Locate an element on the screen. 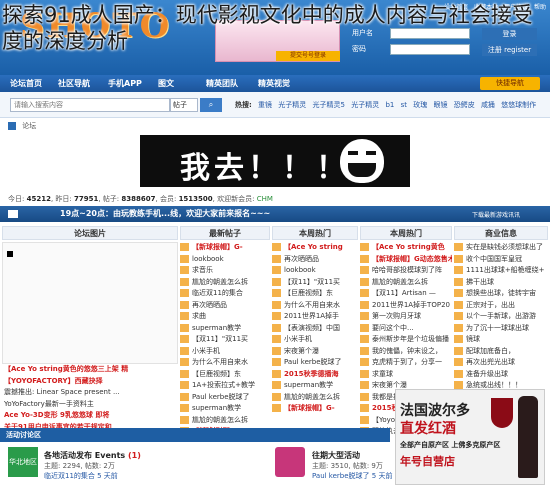 Image resolution: width=550 pixels, height=500 pixels. activity-forum-latest: 临近双11的集合 5 天前 is located at coordinates (81, 476).